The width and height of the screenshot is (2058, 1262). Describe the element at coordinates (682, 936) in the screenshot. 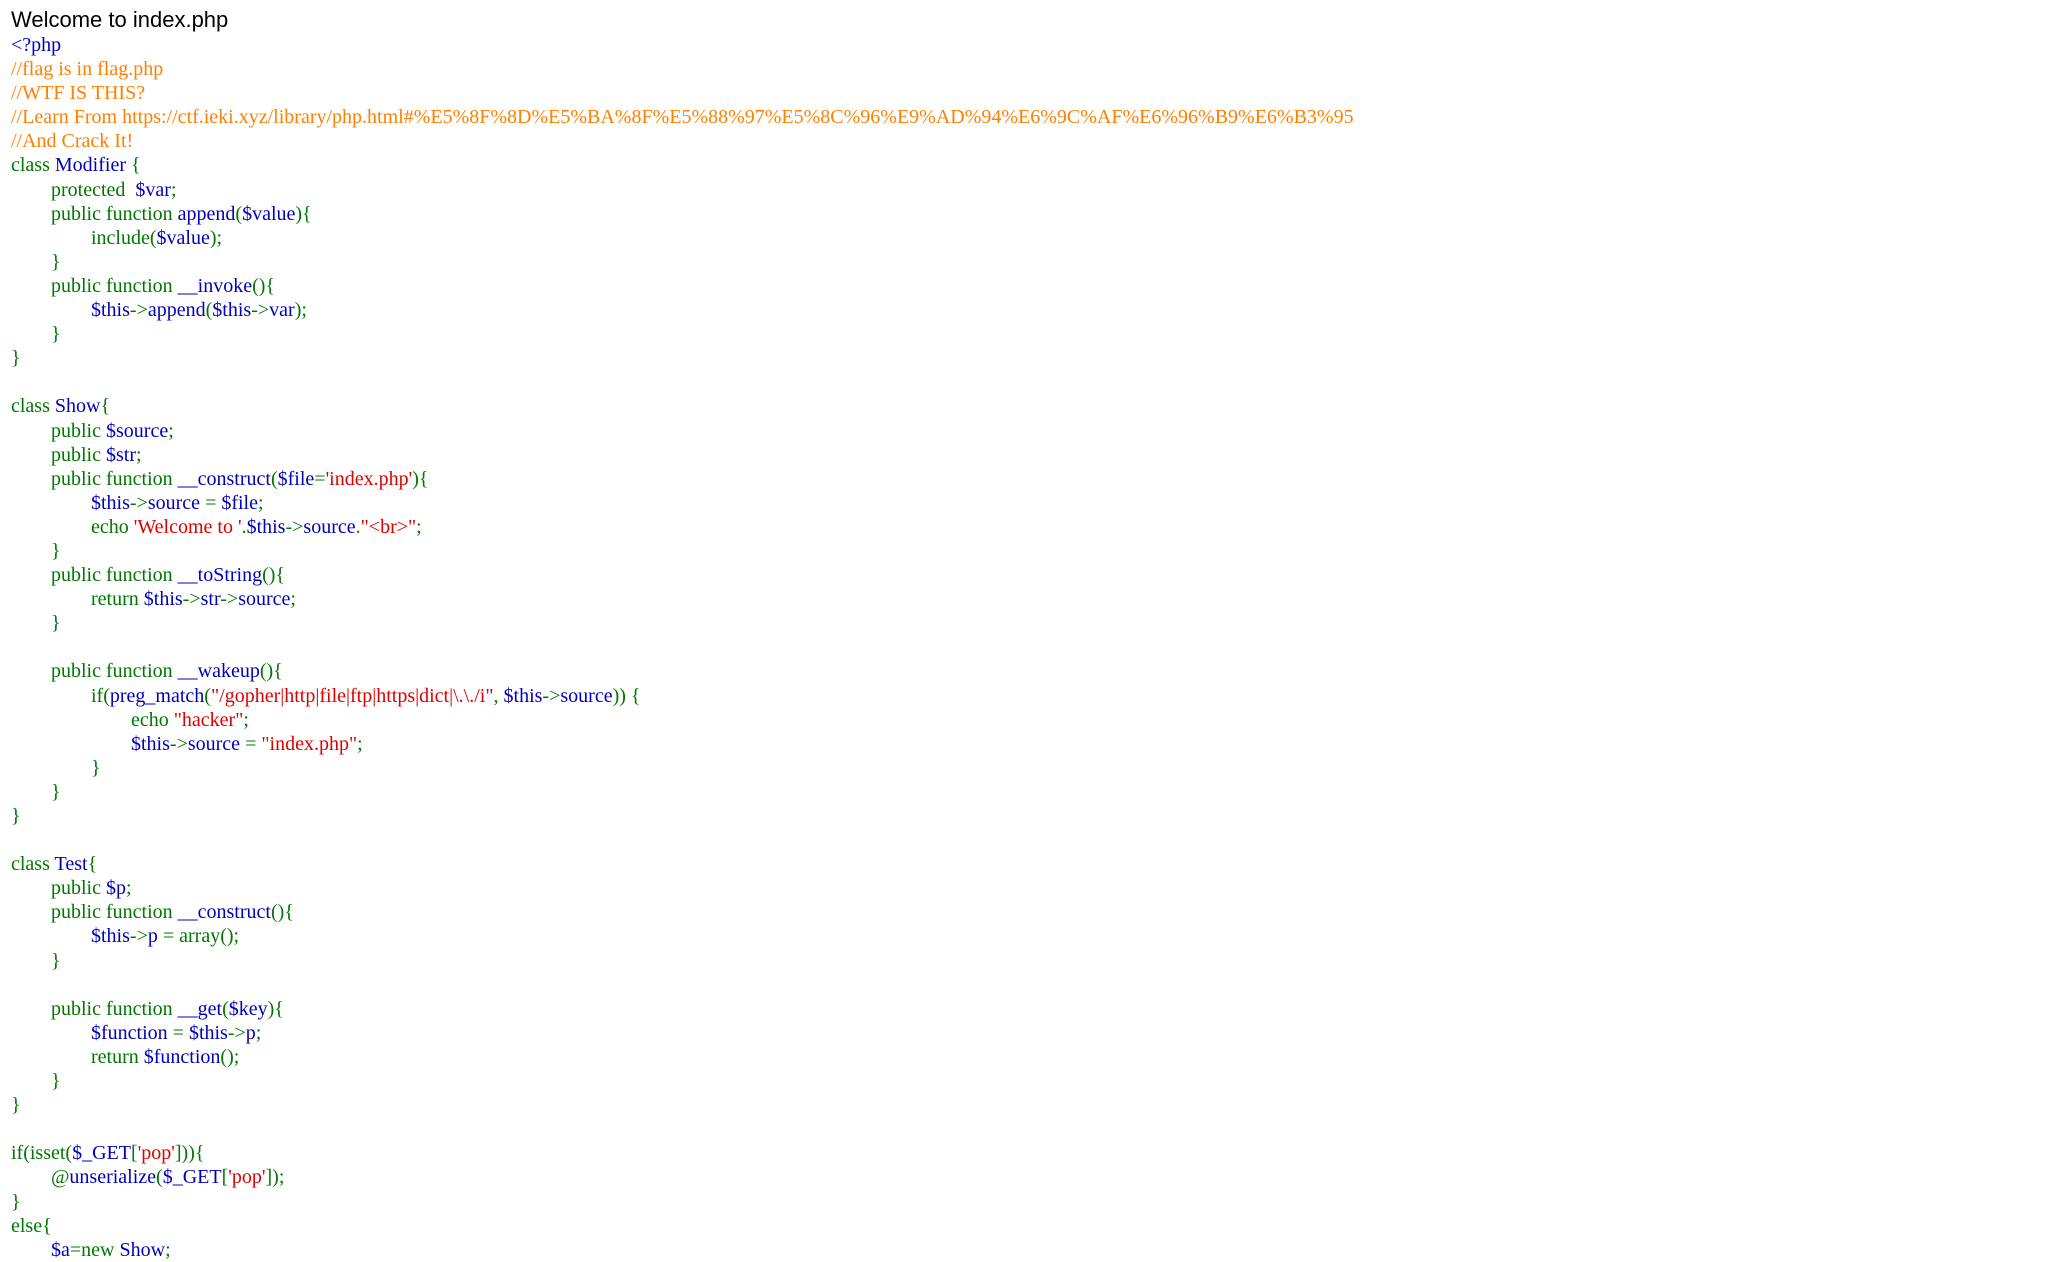

I see `code-line: $this->p = array();` at that location.